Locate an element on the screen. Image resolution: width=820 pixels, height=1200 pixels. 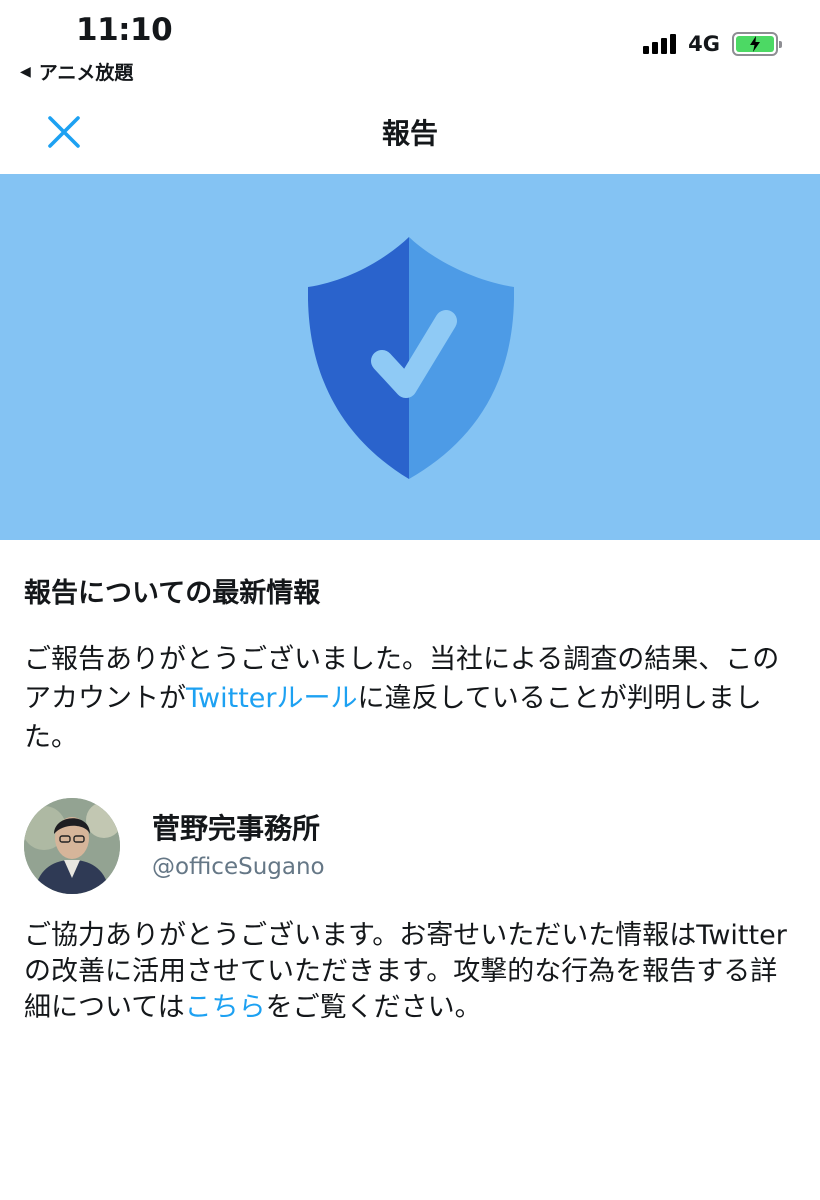
shield-check-icon is located at coordinates (411, 358).